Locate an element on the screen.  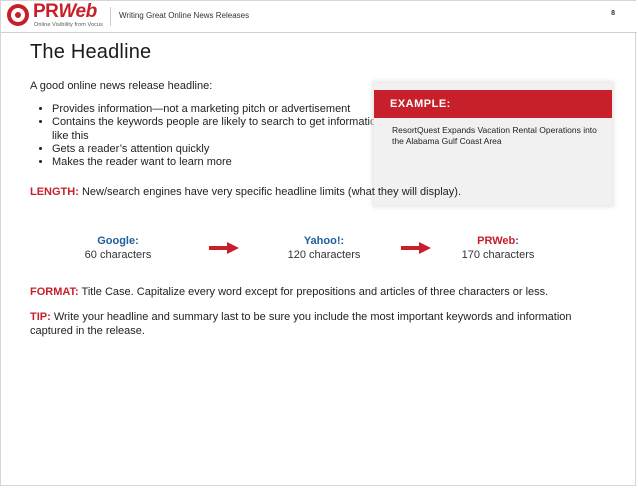
engine-limit: 170 characters is located at coordinates (498, 255).